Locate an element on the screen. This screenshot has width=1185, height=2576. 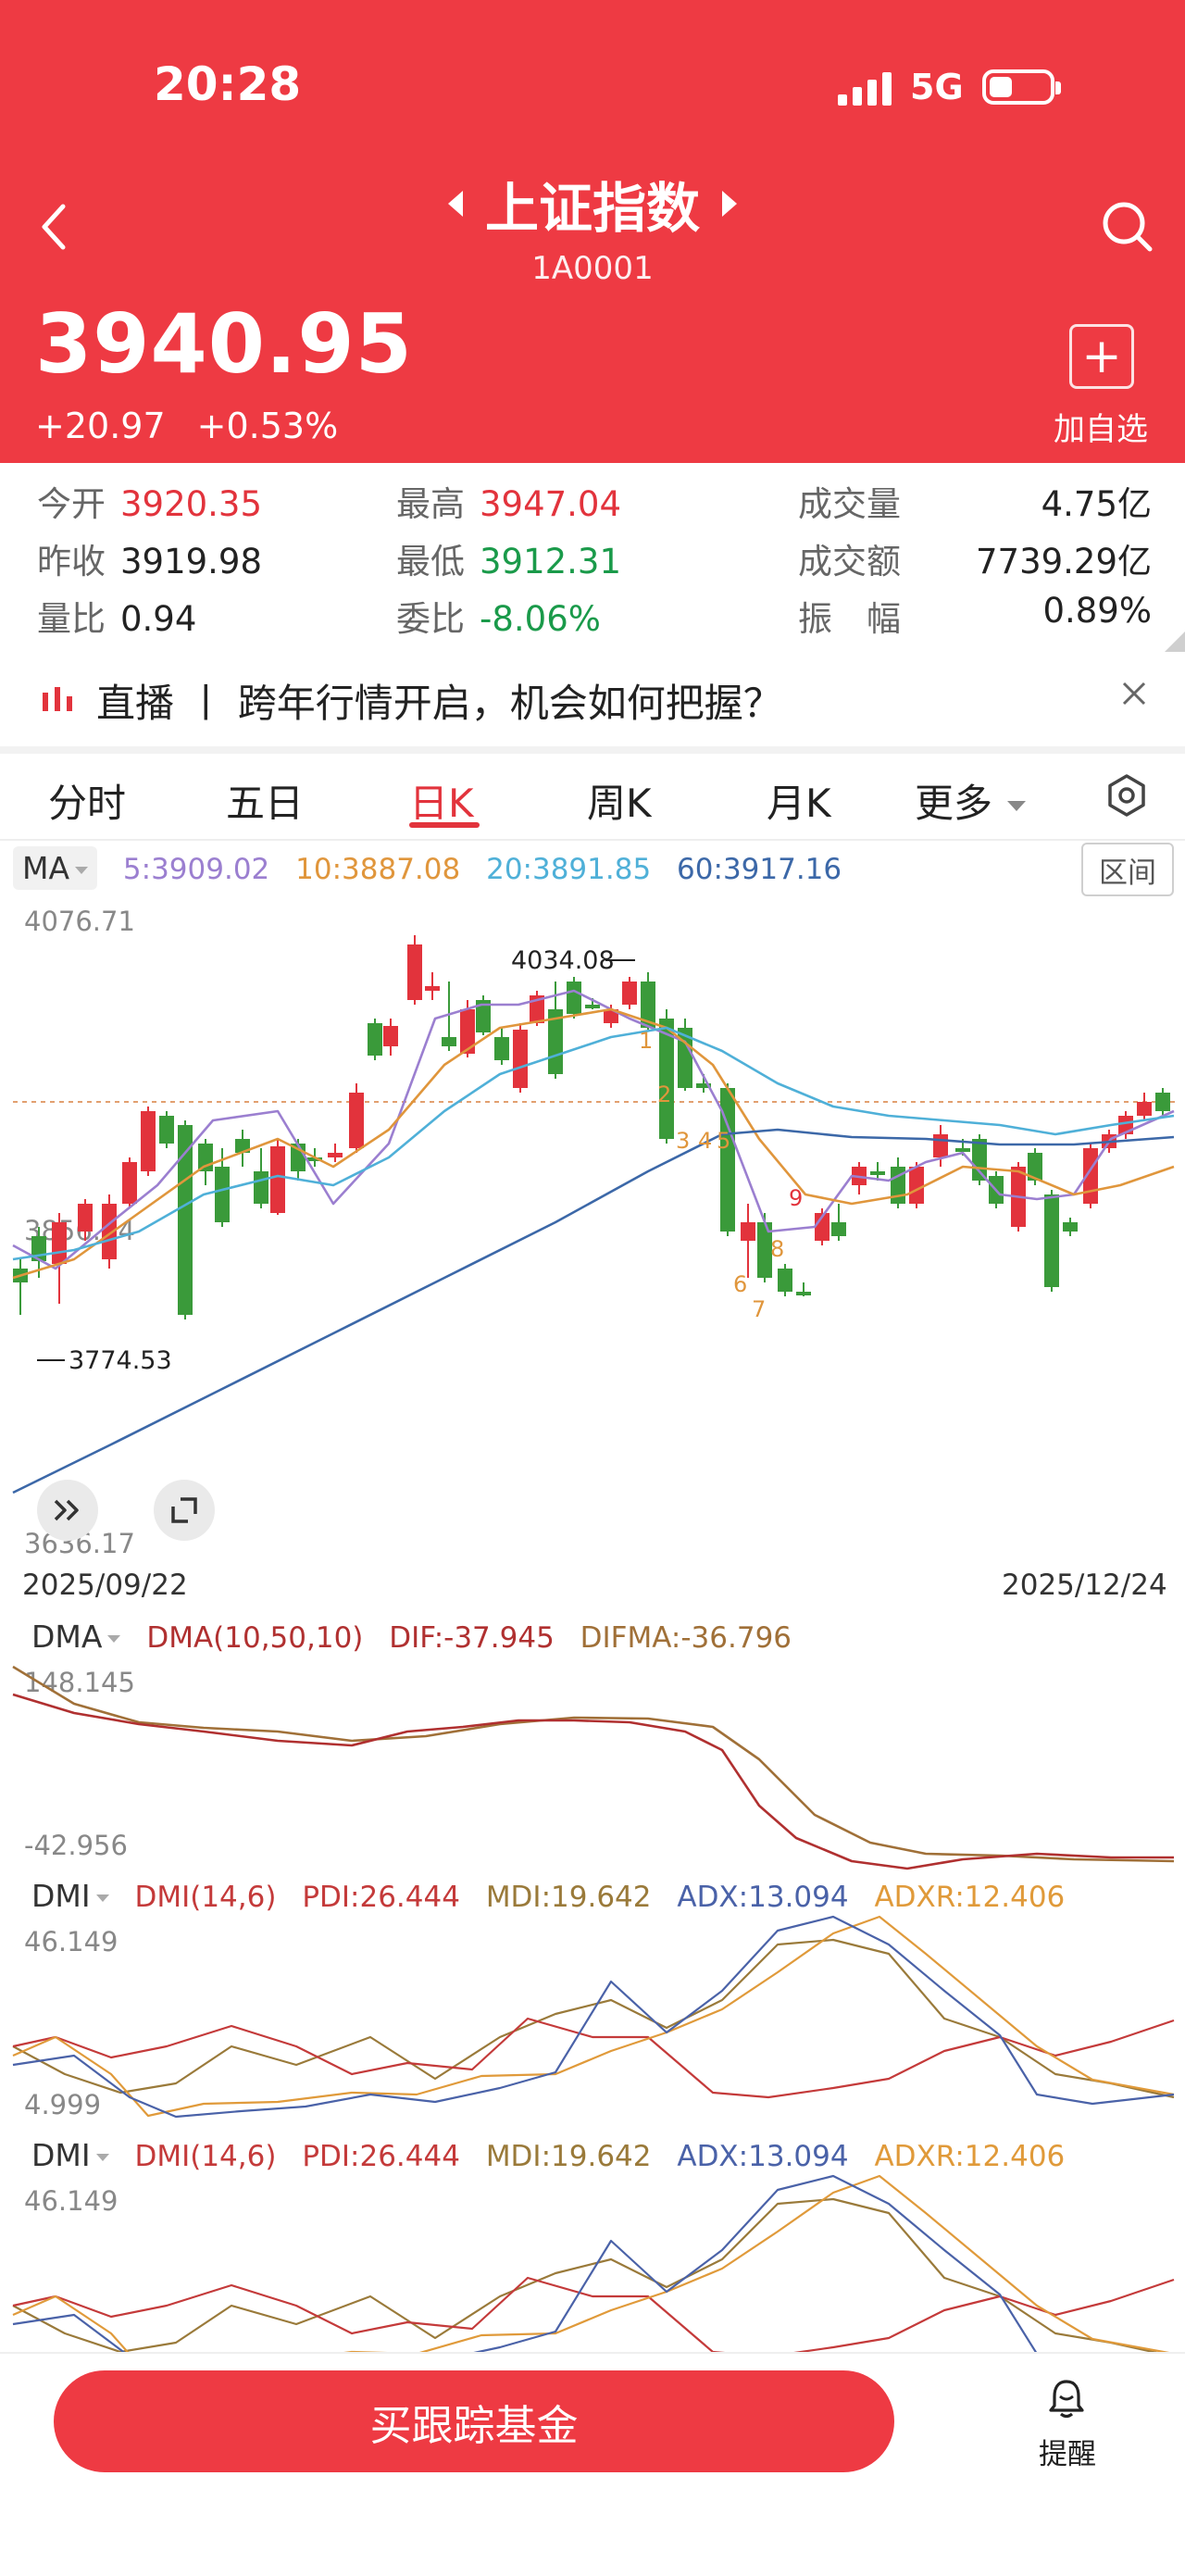
sequence-label: 2 is located at coordinates (664, 1095).